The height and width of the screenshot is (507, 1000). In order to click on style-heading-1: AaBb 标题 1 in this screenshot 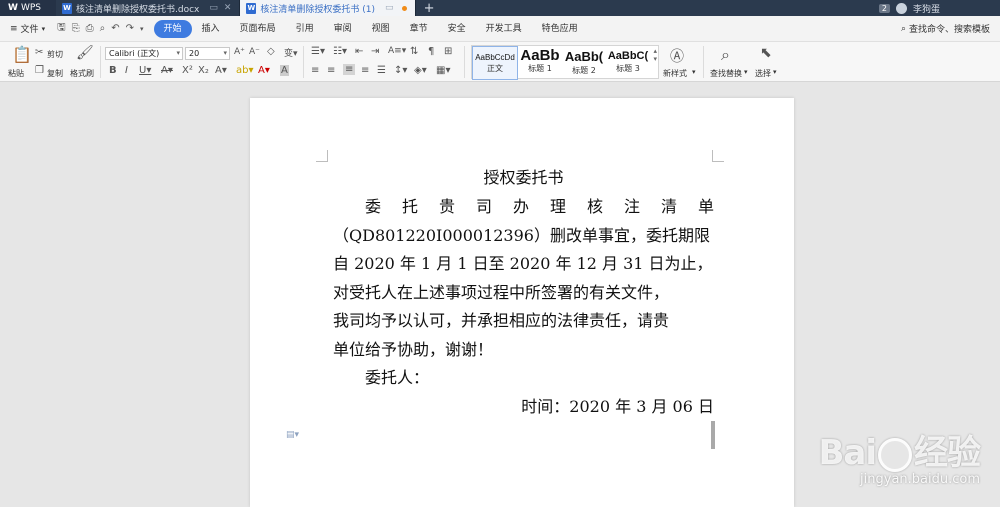, I will do `click(540, 63)`.